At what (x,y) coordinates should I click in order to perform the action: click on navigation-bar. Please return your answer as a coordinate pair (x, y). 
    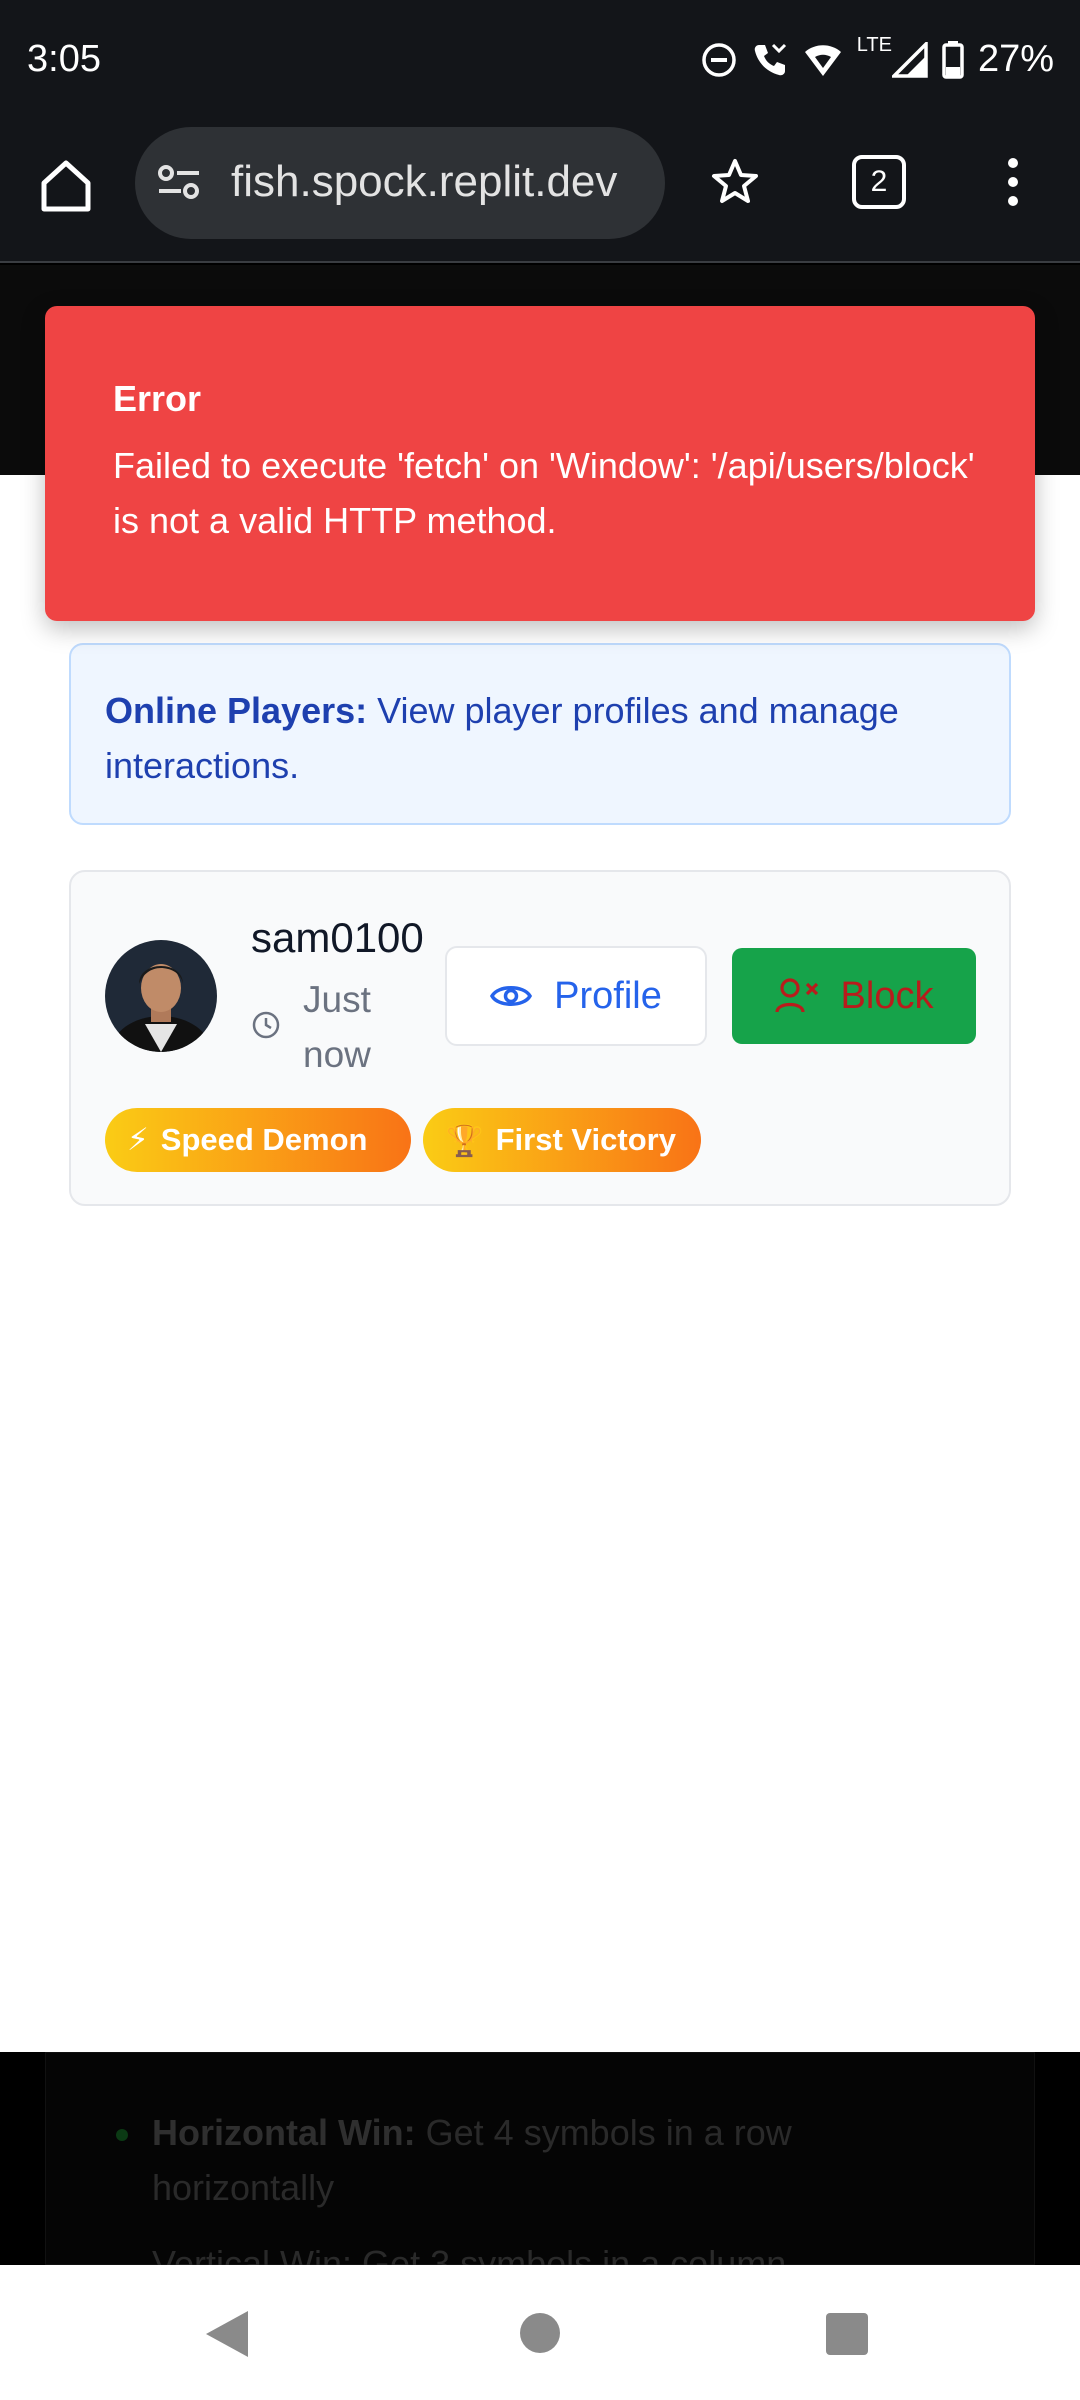
    Looking at the image, I should click on (540, 2332).